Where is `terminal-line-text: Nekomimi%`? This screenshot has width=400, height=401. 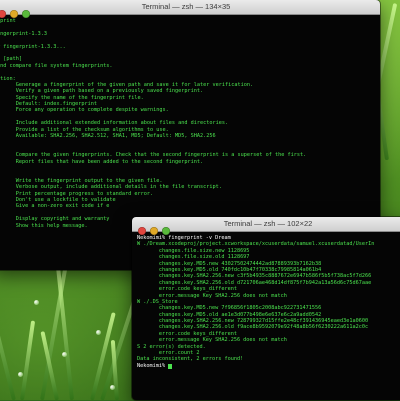
terminal-line-text: Nekomimi% is located at coordinates (153, 365).